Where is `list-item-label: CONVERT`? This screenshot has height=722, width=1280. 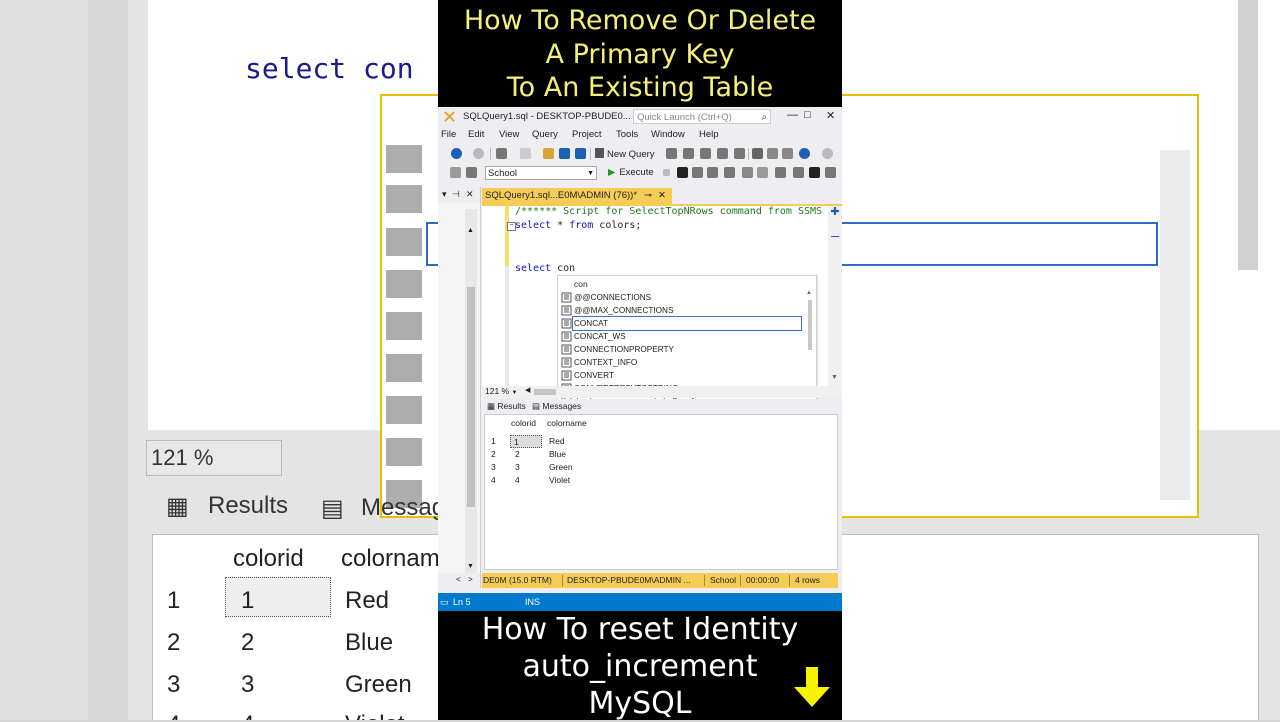 list-item-label: CONVERT is located at coordinates (594, 375).